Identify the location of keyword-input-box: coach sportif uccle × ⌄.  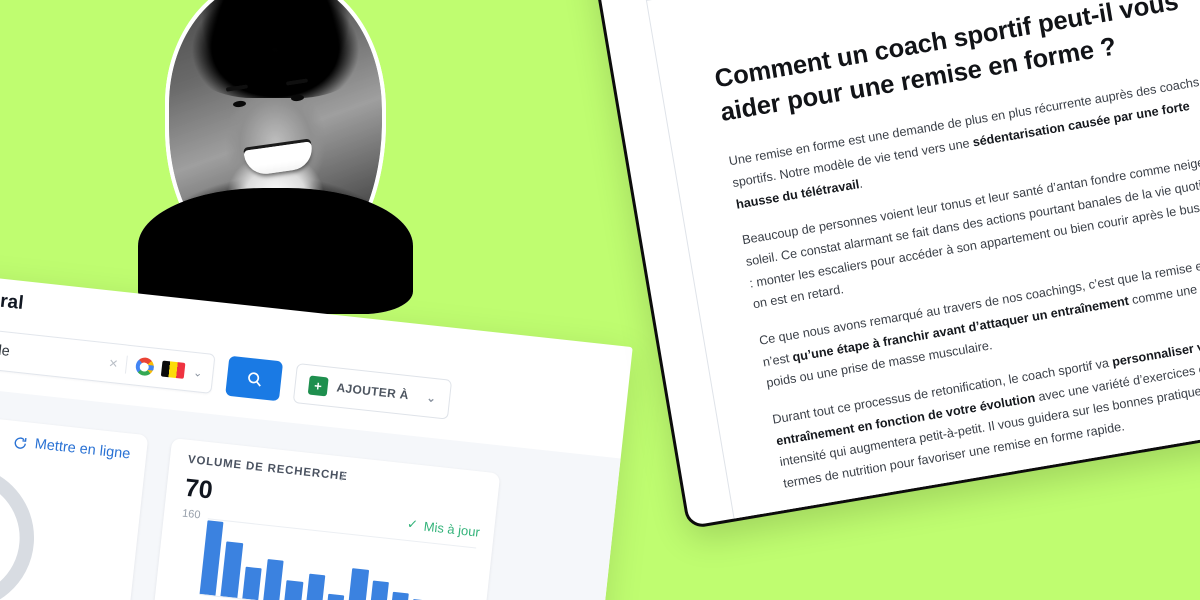
(108, 355).